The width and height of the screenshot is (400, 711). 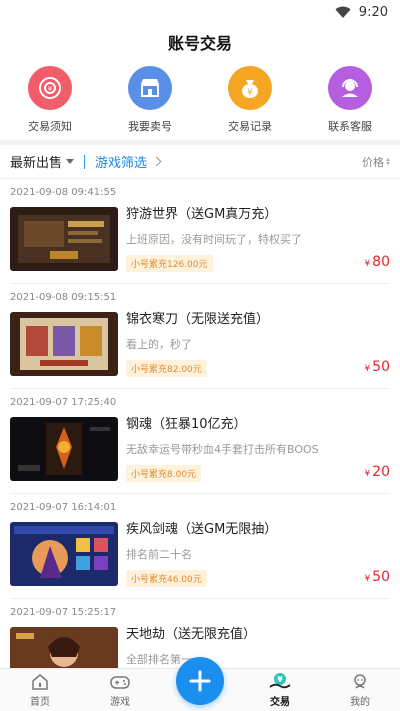 I want to click on tab-label: 首页, so click(x=40, y=702).